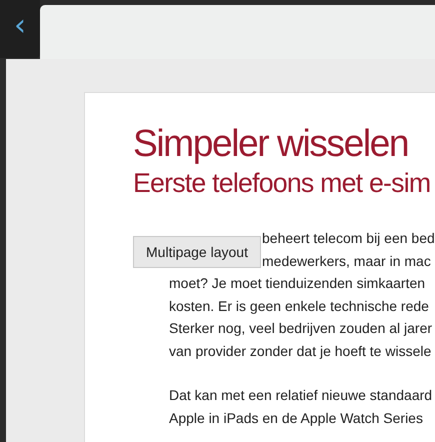 Image resolution: width=435 pixels, height=442 pixels. What do you see at coordinates (20, 29) in the screenshot?
I see `back-button: ‹` at bounding box center [20, 29].